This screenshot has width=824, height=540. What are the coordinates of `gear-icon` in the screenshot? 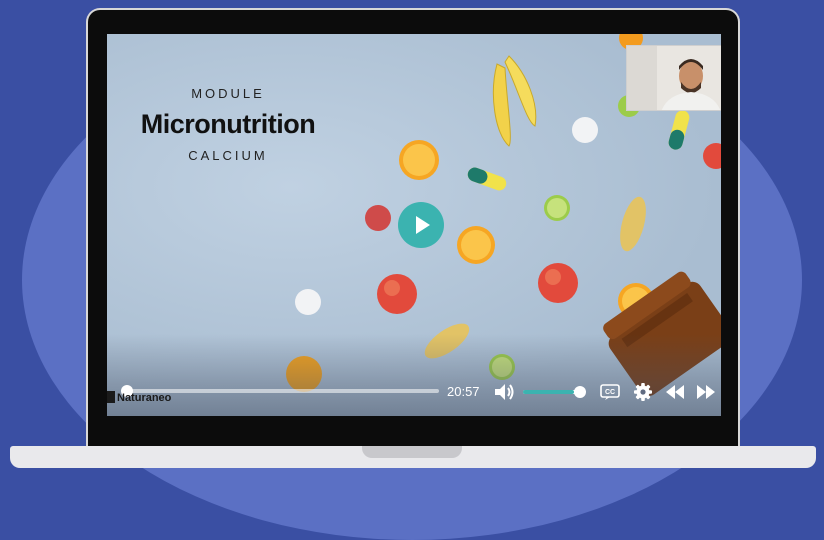 It's located at (643, 392).